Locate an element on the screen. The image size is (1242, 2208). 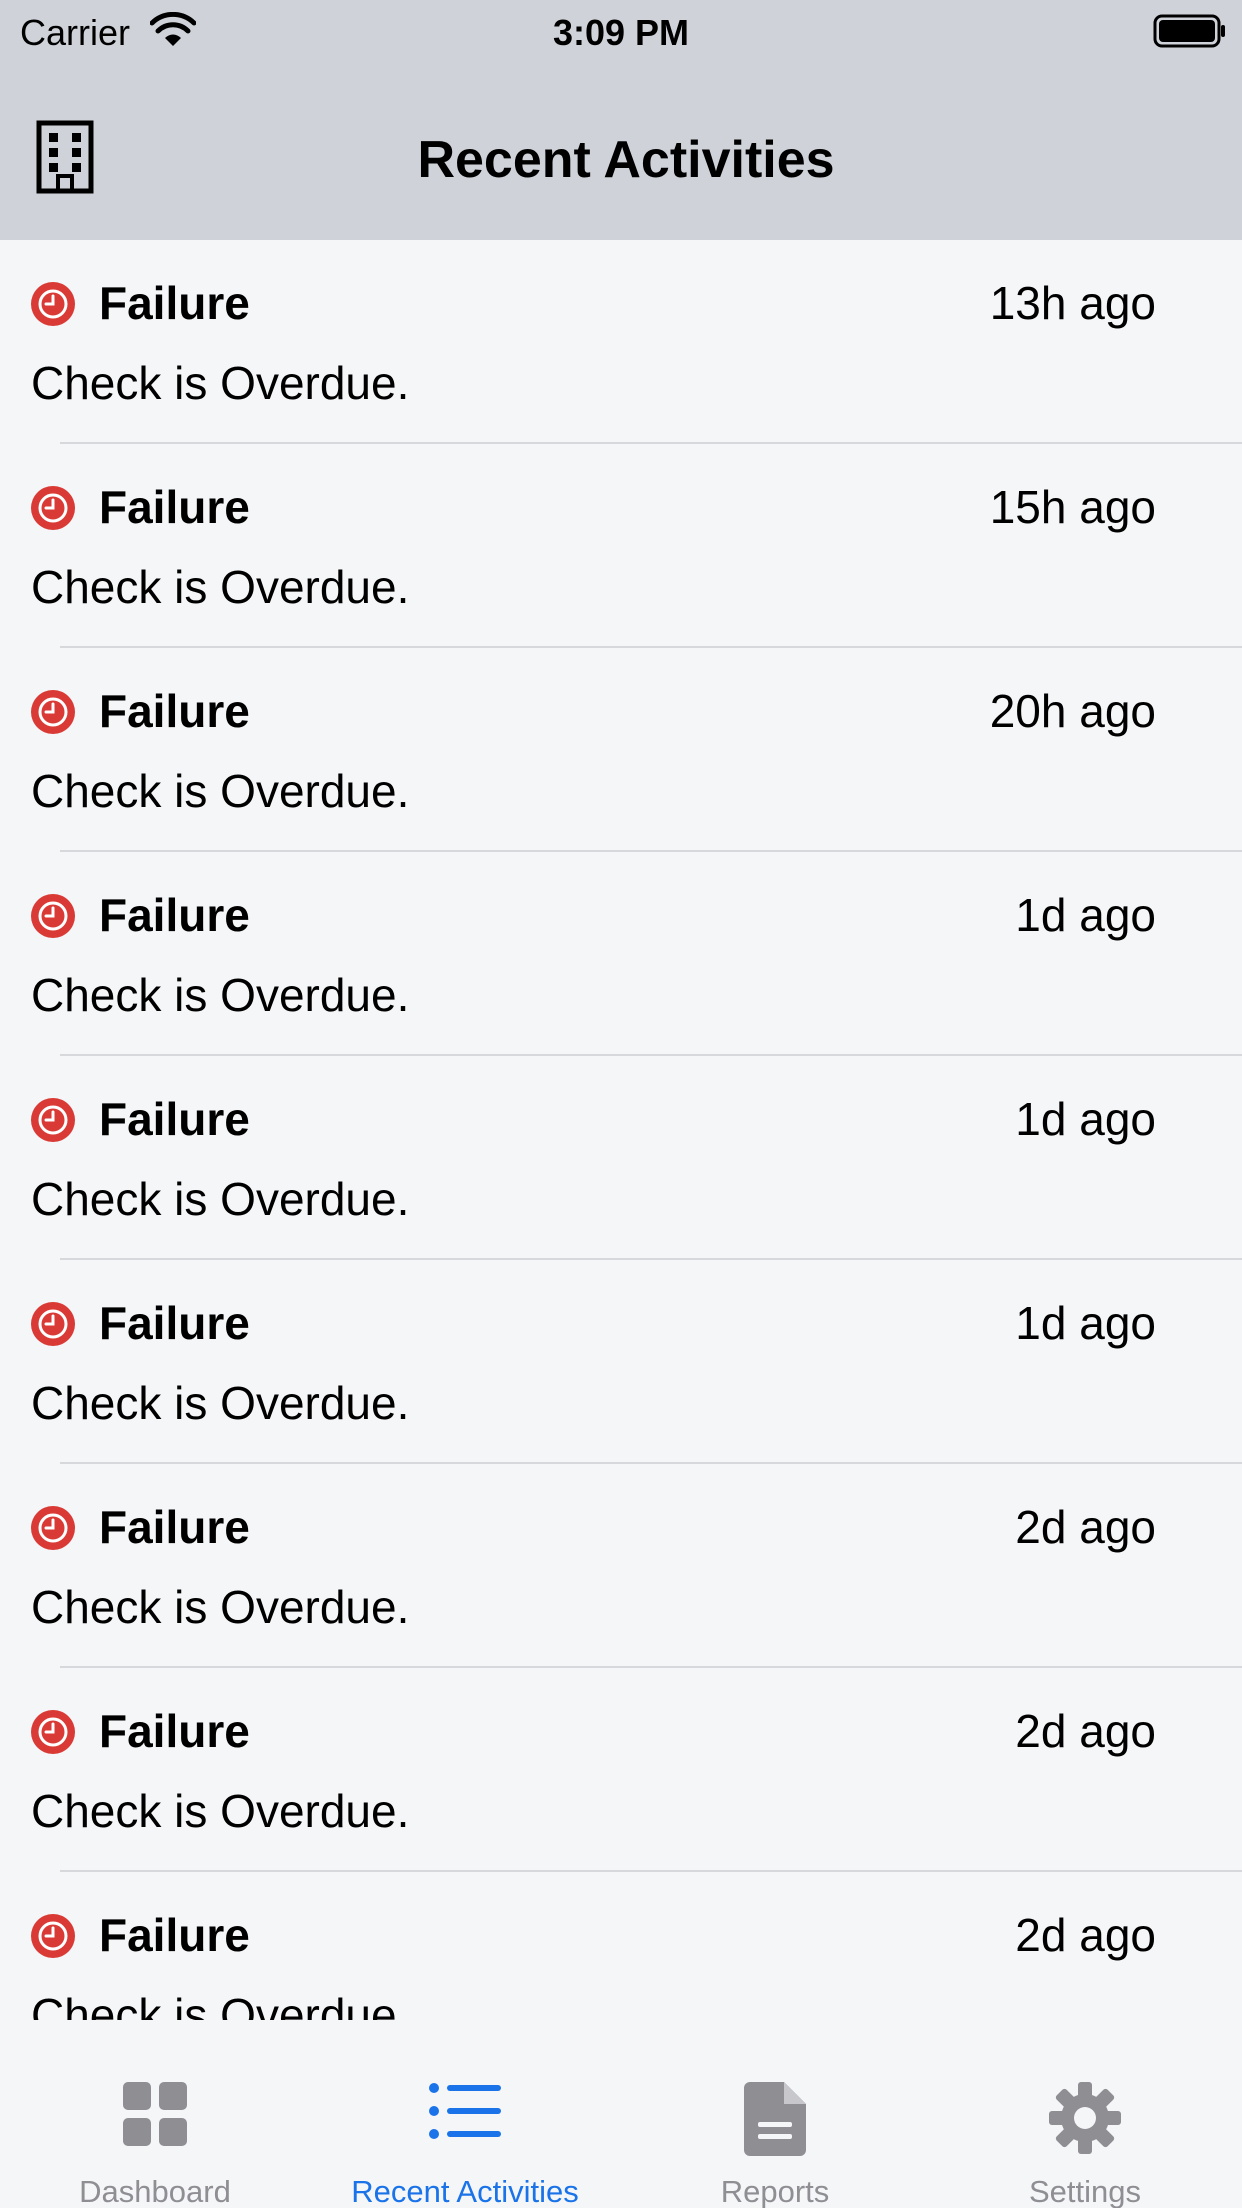
tab-reports: Reports is located at coordinates (775, 2114).